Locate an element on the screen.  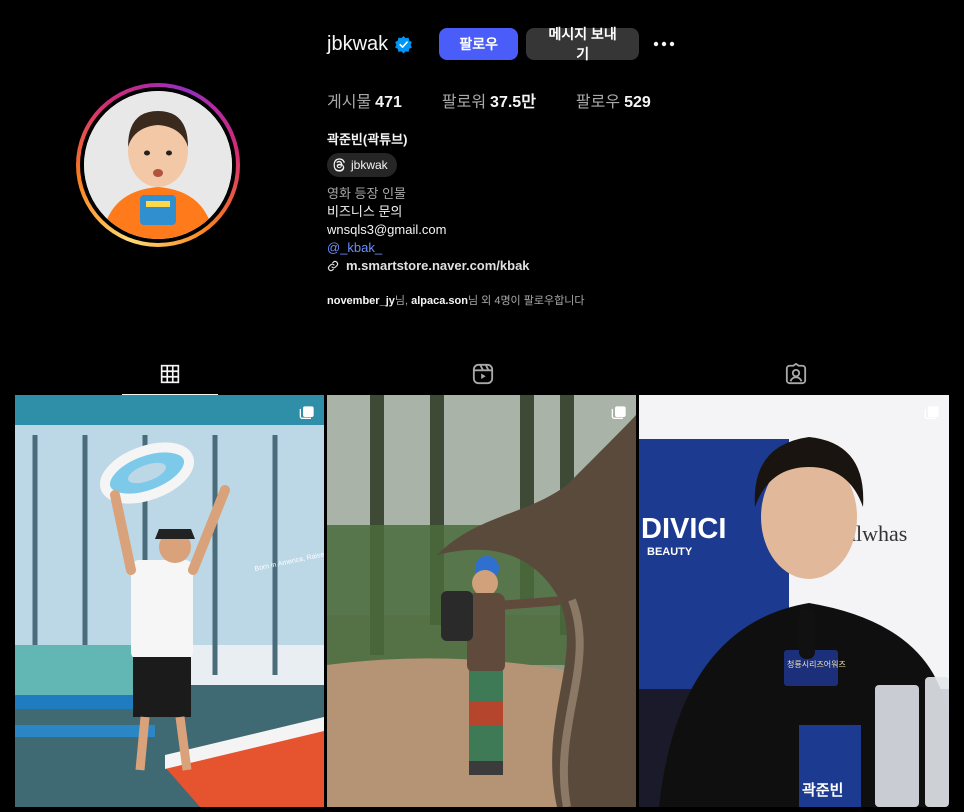
grid-icon is located at coordinates (170, 374).